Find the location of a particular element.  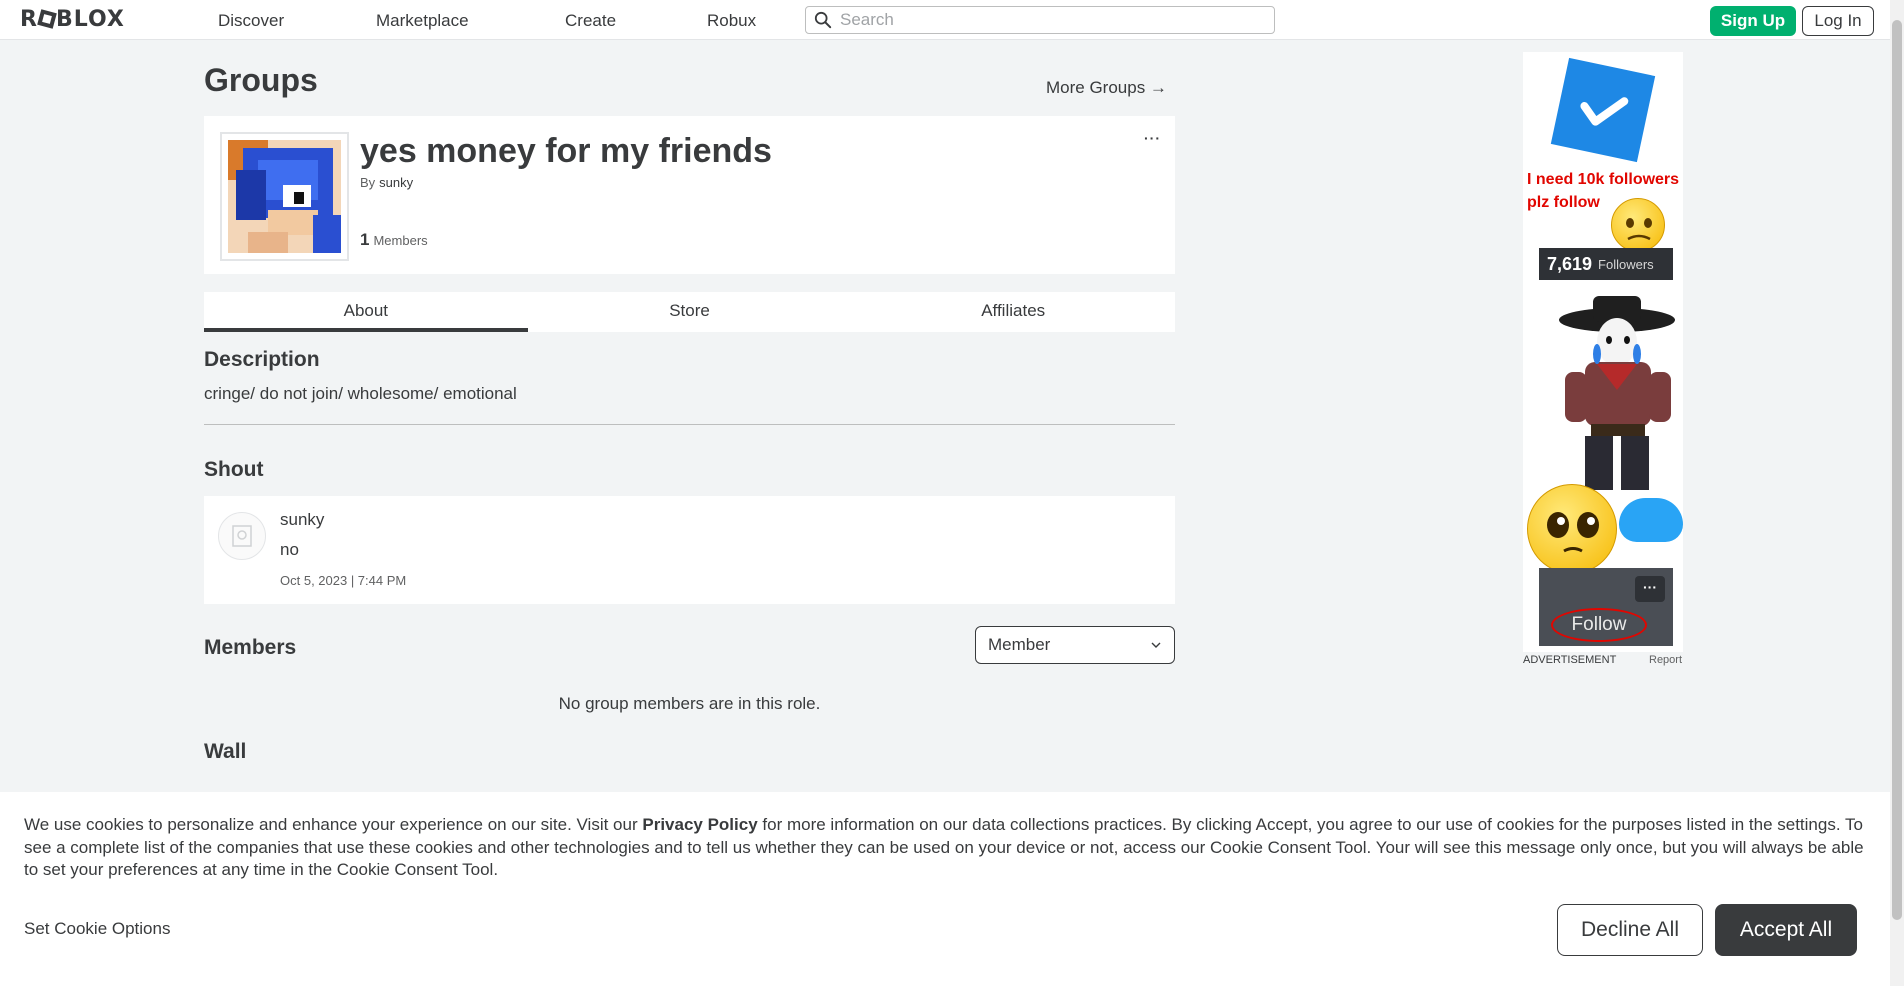

group-emblem is located at coordinates (284, 196).